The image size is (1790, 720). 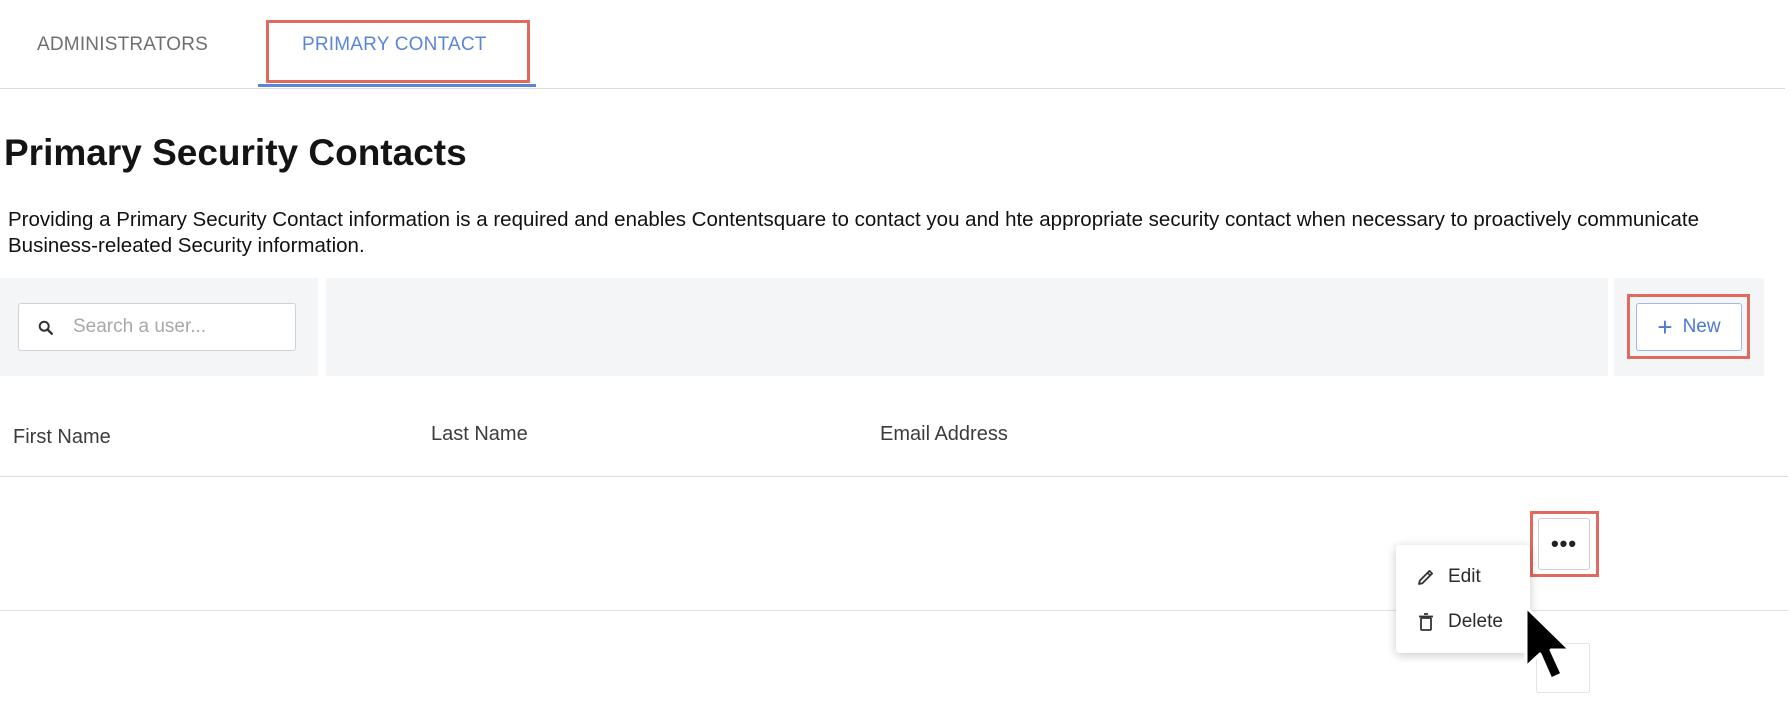 I want to click on column-header-first-name: First Name, so click(x=62, y=437).